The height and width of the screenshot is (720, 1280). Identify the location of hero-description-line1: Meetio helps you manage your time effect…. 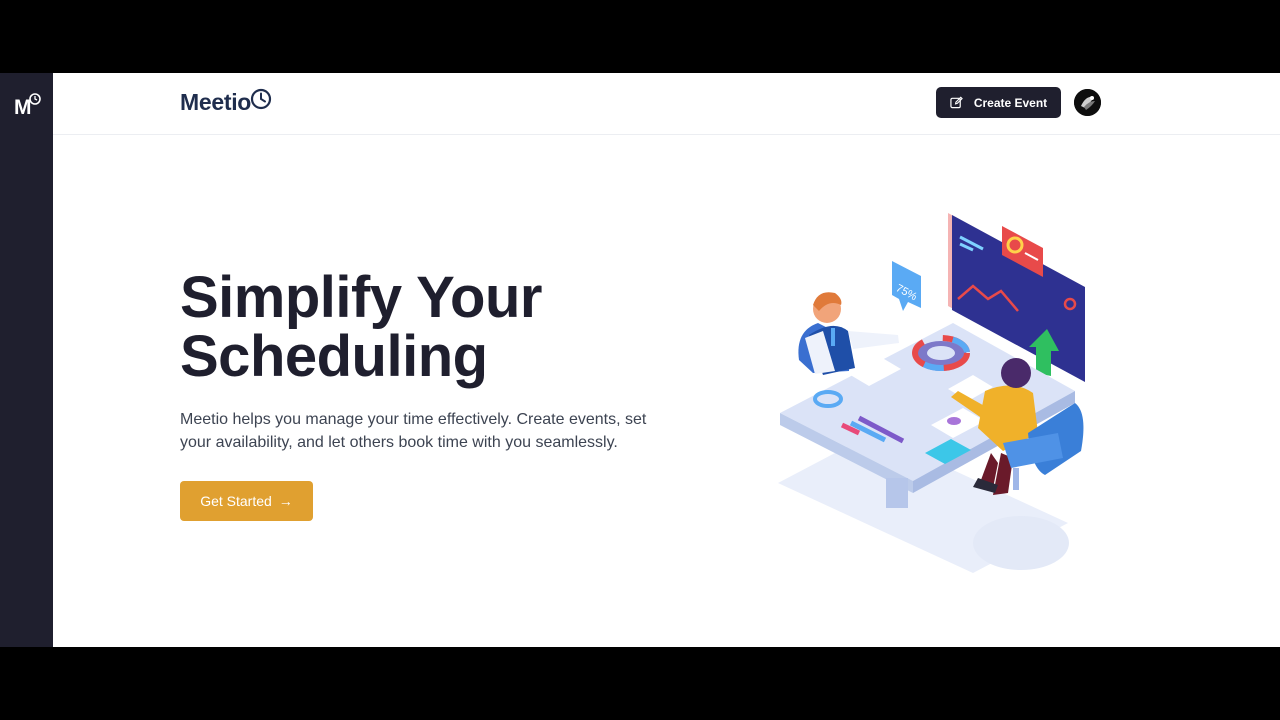
(413, 419).